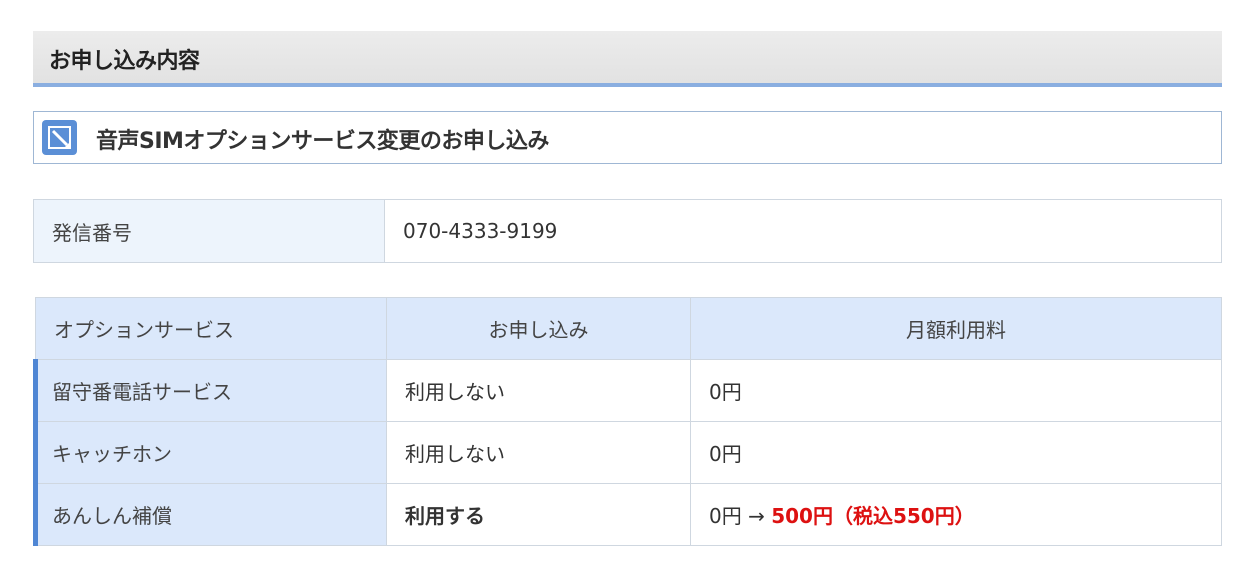 This screenshot has height=569, width=1249. I want to click on section-header: お申し込み内容, so click(627, 59).